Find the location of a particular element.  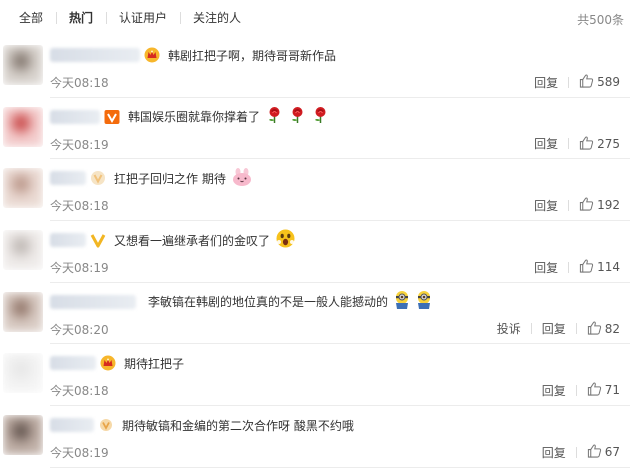

comment-text: 又想看一遍继承者们的金叹了 is located at coordinates (192, 240).